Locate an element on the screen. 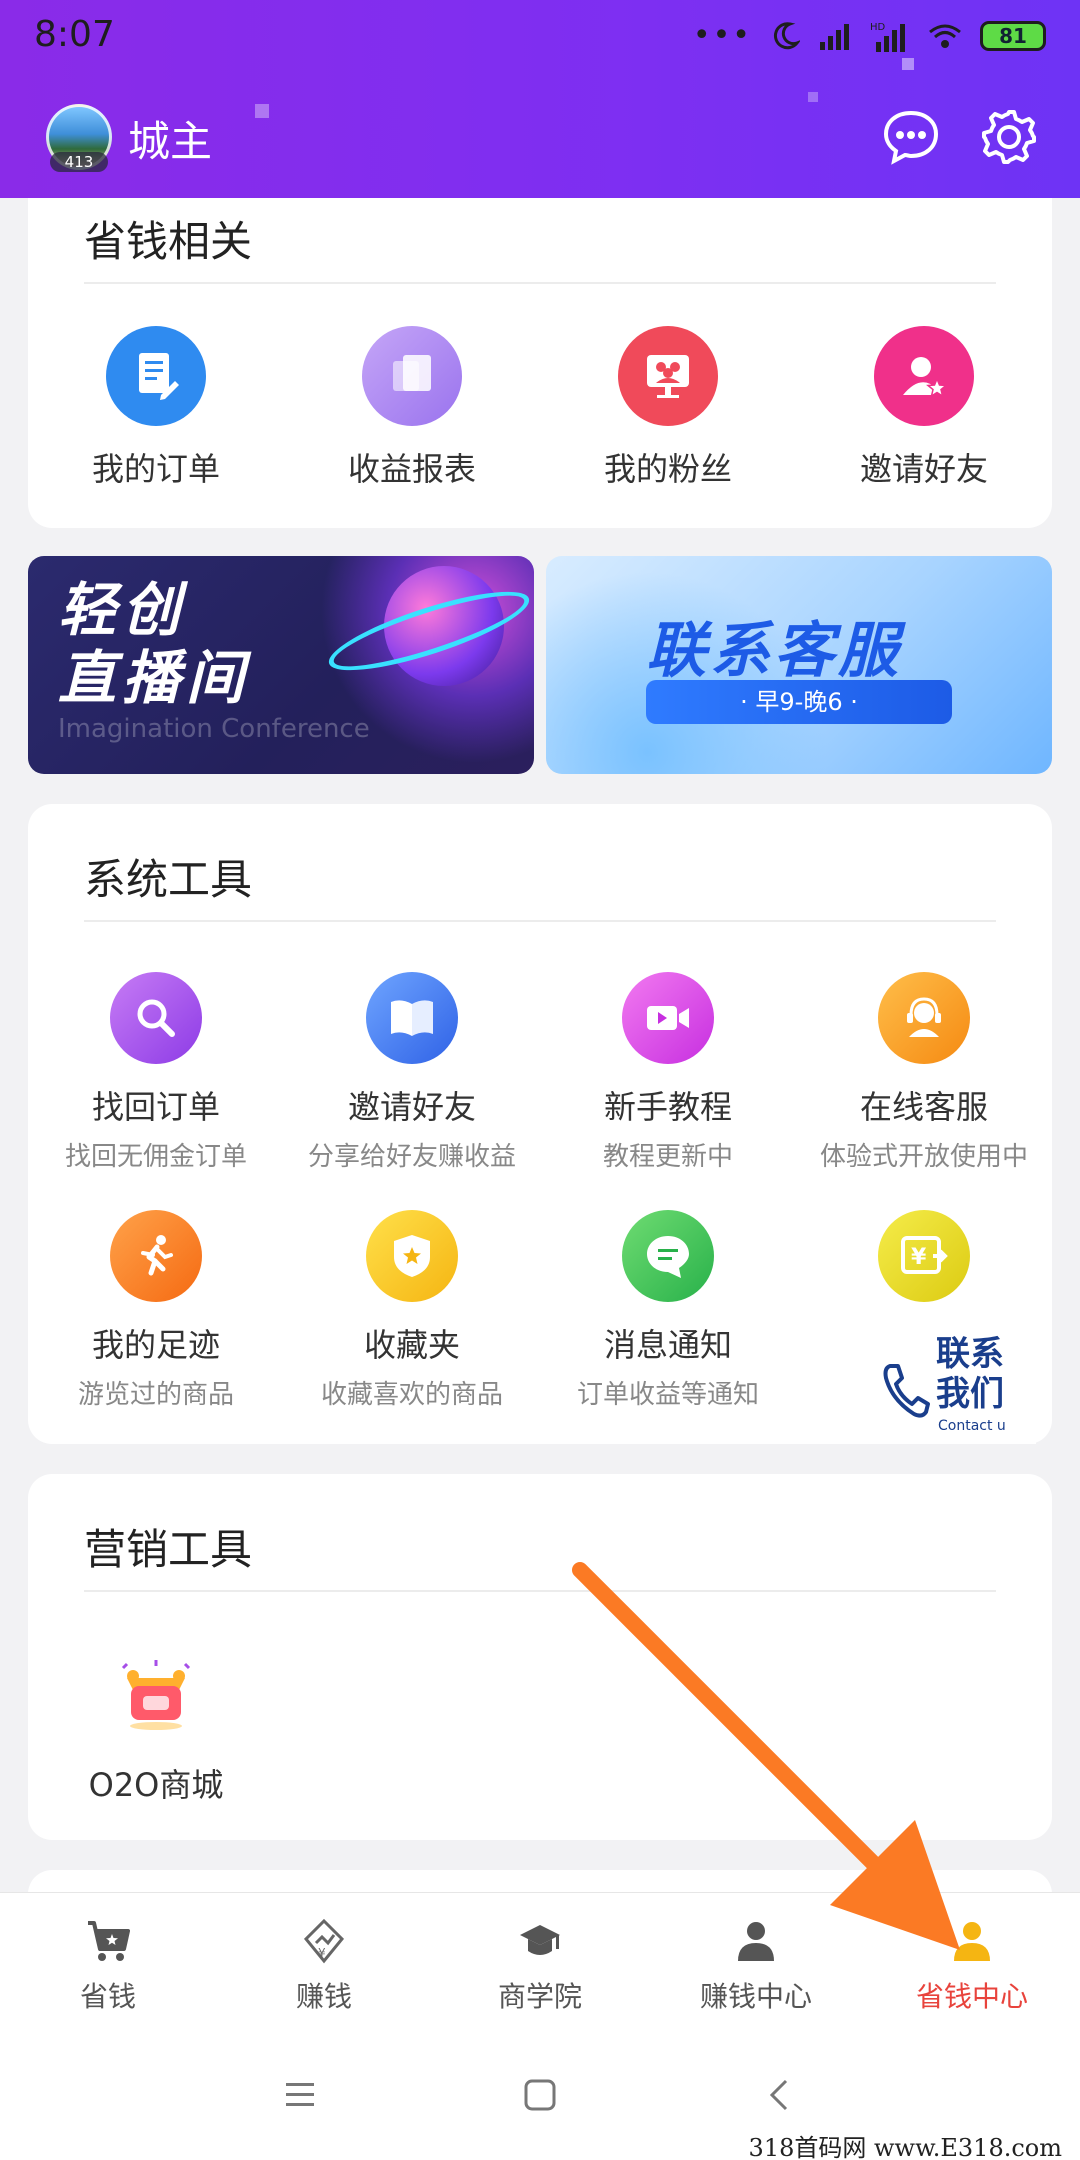 This screenshot has height=2160, width=1080. back-chevron-icon is located at coordinates (780, 2095).